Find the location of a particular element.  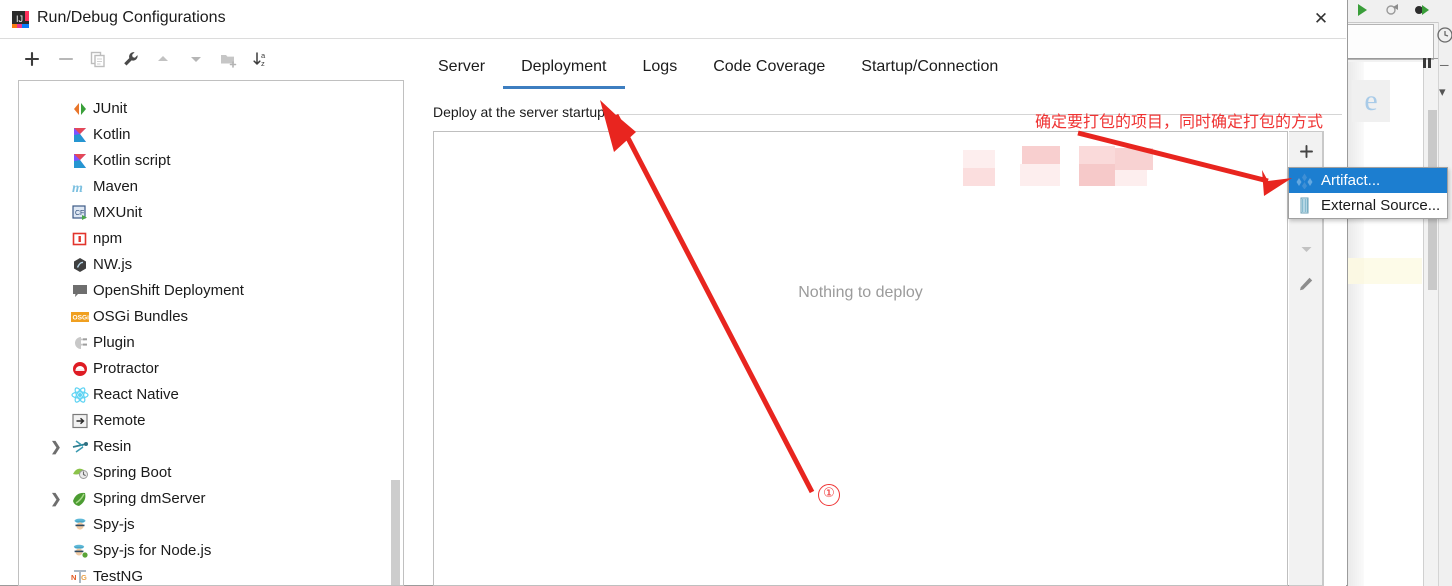

tree-item-spy-js-for-node-js: Spy-js for Node.js is located at coordinates (211, 551).